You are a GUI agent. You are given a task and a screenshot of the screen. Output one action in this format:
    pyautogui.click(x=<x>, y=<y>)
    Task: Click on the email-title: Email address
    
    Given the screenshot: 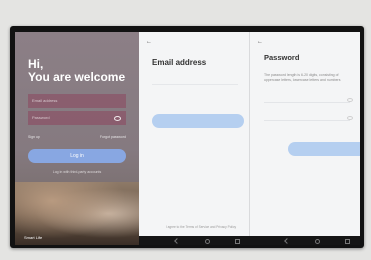 What is the action you would take?
    pyautogui.click(x=179, y=62)
    